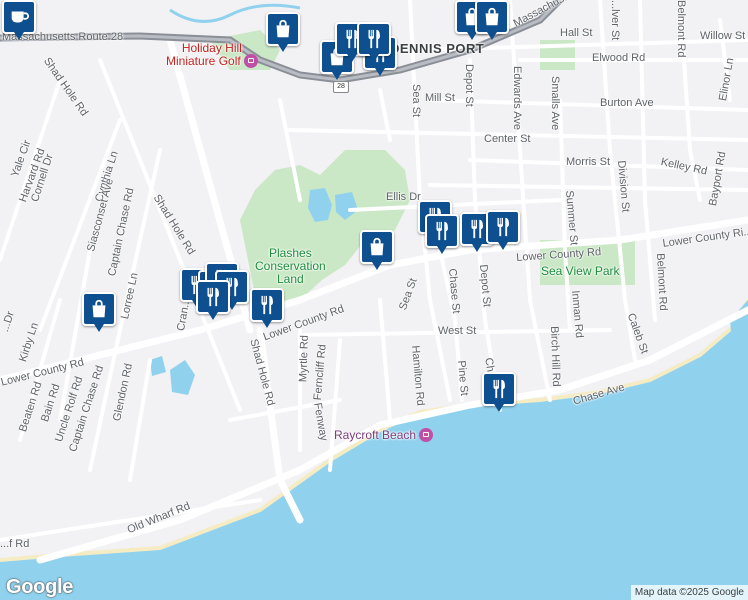 Image resolution: width=748 pixels, height=600 pixels. Describe the element at coordinates (403, 197) in the screenshot. I see `street-label-ellis: Ellis Dr` at that location.